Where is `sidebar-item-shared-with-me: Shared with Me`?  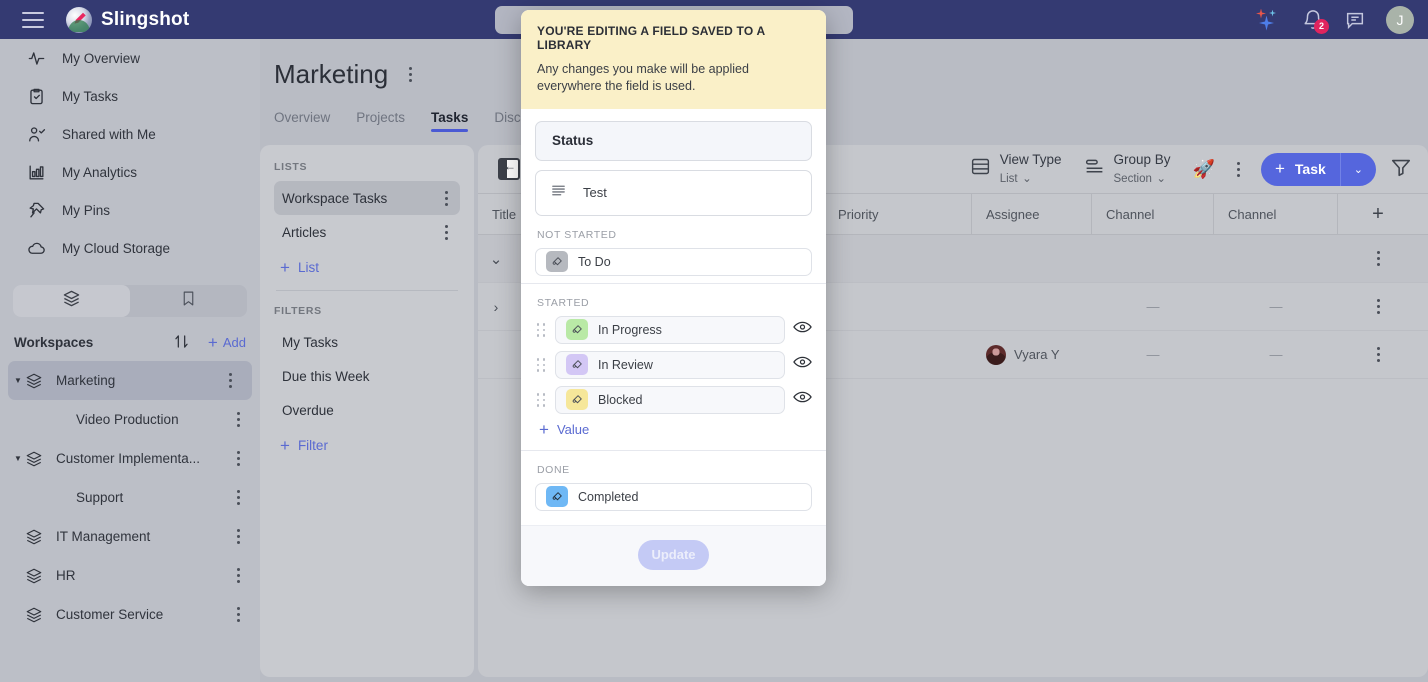 sidebar-item-shared-with-me: Shared with Me is located at coordinates (130, 134).